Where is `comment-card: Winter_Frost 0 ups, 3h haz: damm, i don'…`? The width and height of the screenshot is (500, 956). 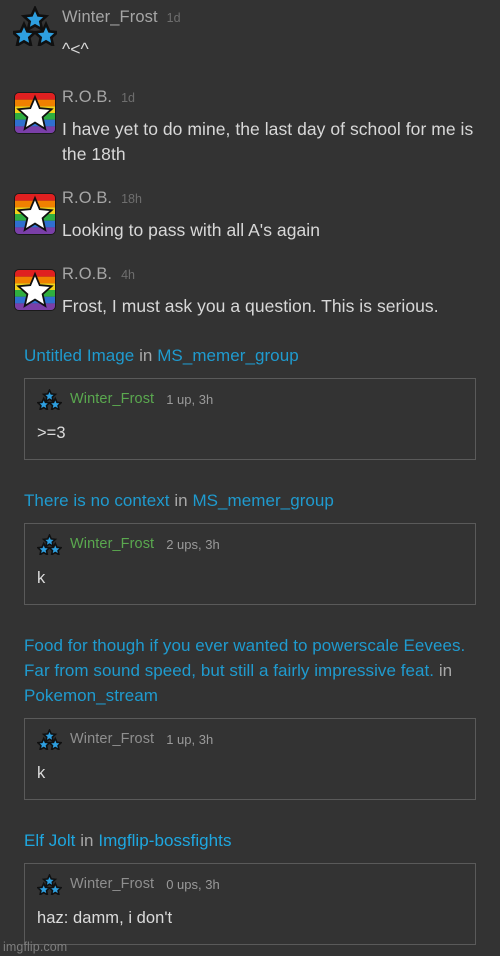 comment-card: Winter_Frost 0 ups, 3h haz: damm, i don'… is located at coordinates (250, 904).